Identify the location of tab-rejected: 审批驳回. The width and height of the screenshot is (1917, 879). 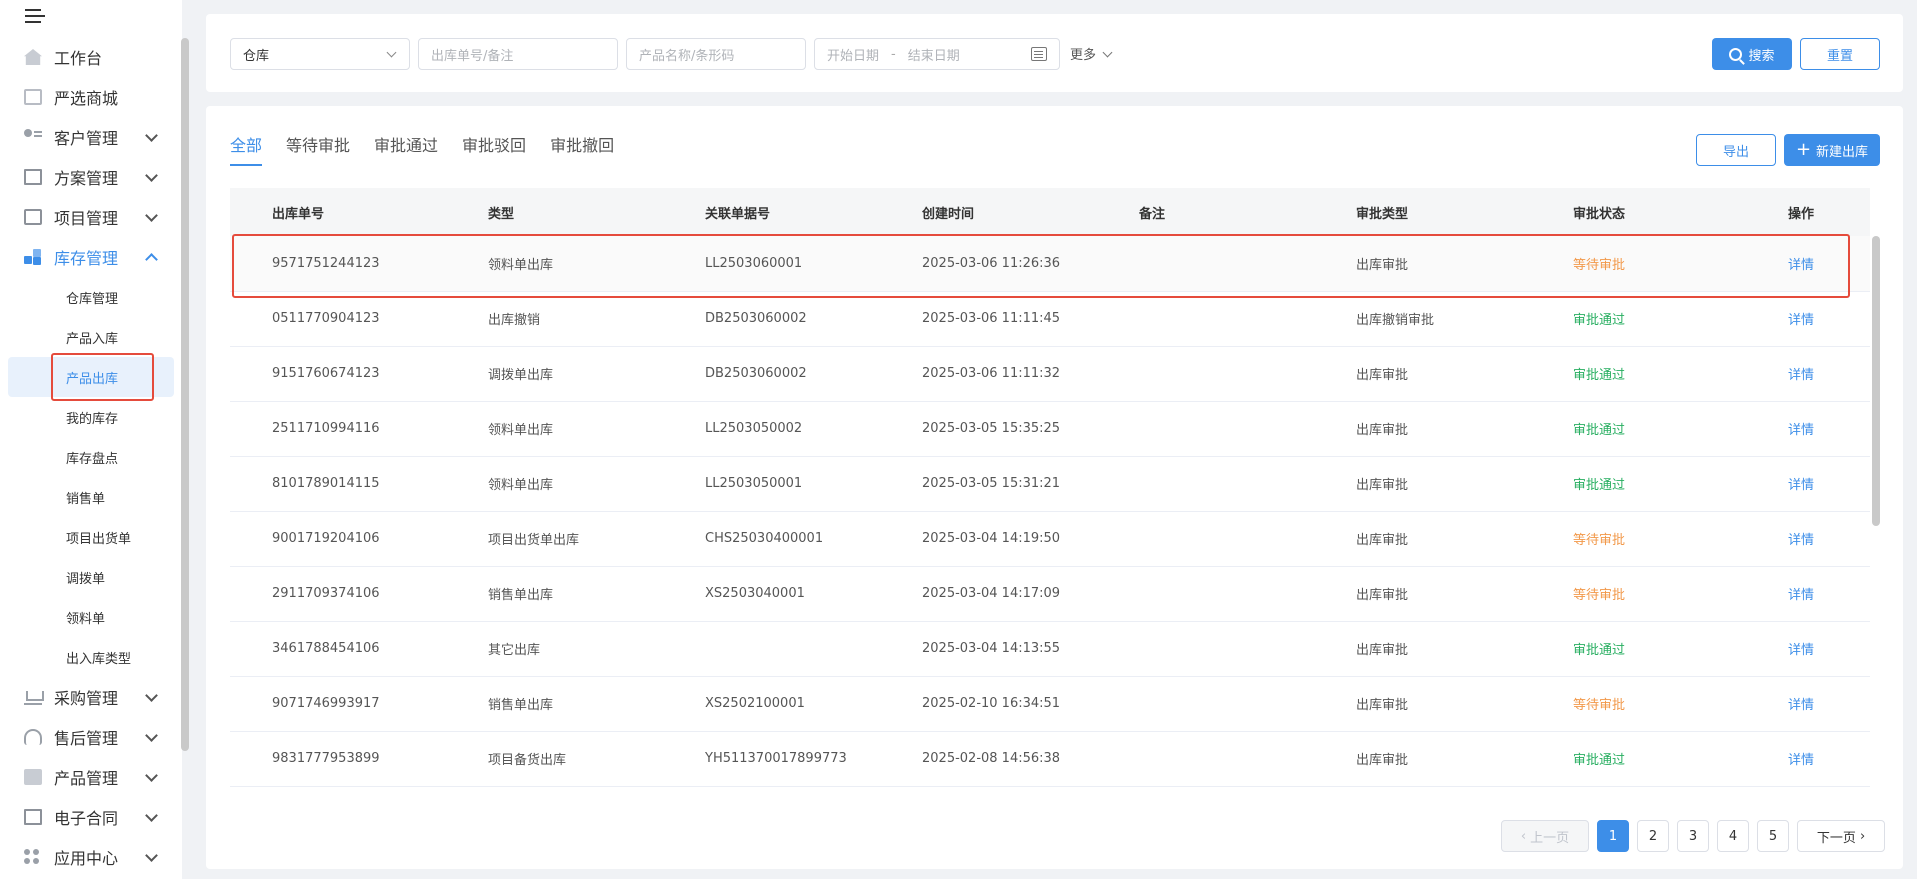
(494, 149).